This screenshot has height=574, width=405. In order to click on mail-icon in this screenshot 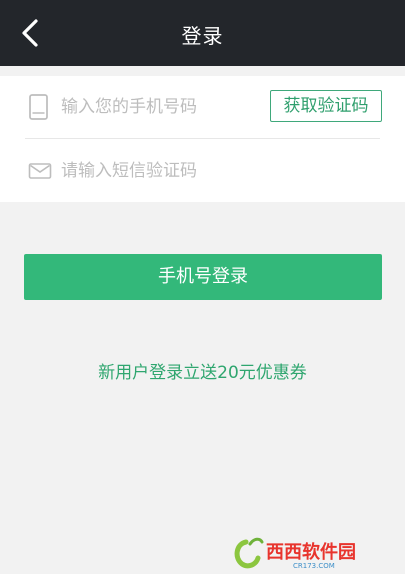, I will do `click(40, 171)`.